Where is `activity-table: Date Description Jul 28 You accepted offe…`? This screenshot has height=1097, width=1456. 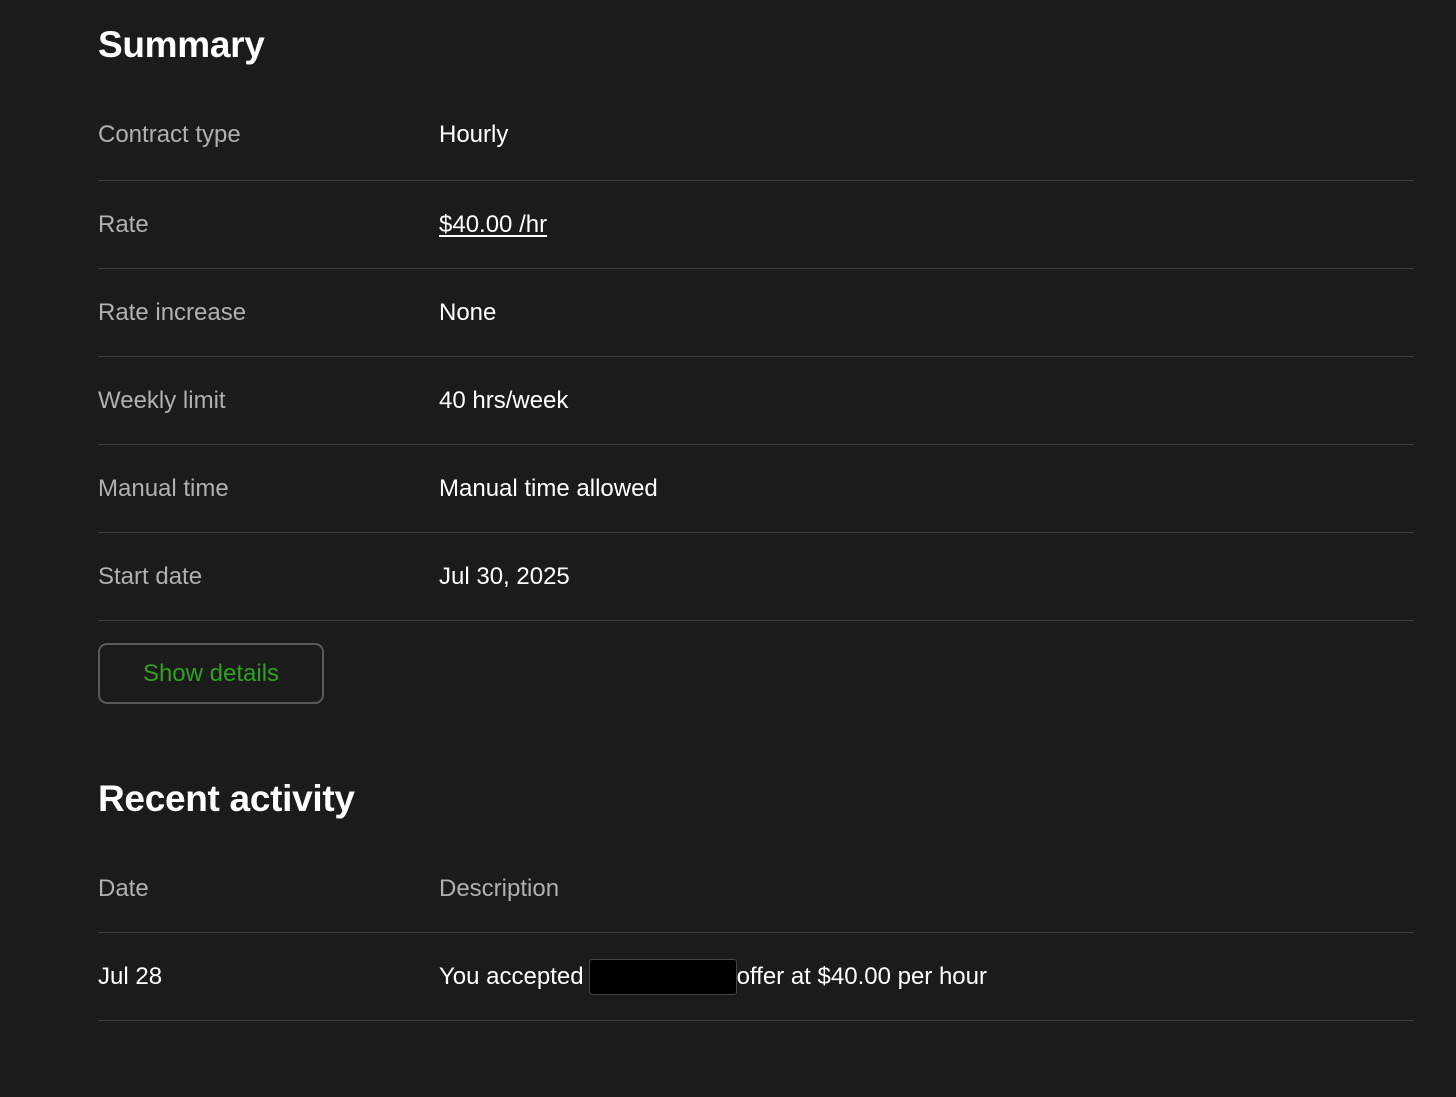
activity-table: Date Description Jul 28 You accepted offe… is located at coordinates (756, 933).